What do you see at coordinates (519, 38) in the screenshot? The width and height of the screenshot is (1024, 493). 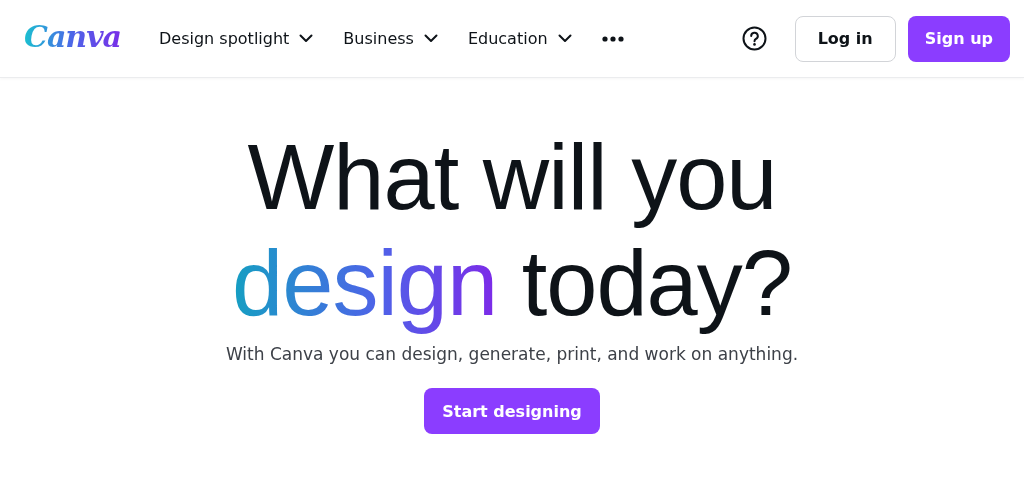 I see `nav-menu-item: Education` at bounding box center [519, 38].